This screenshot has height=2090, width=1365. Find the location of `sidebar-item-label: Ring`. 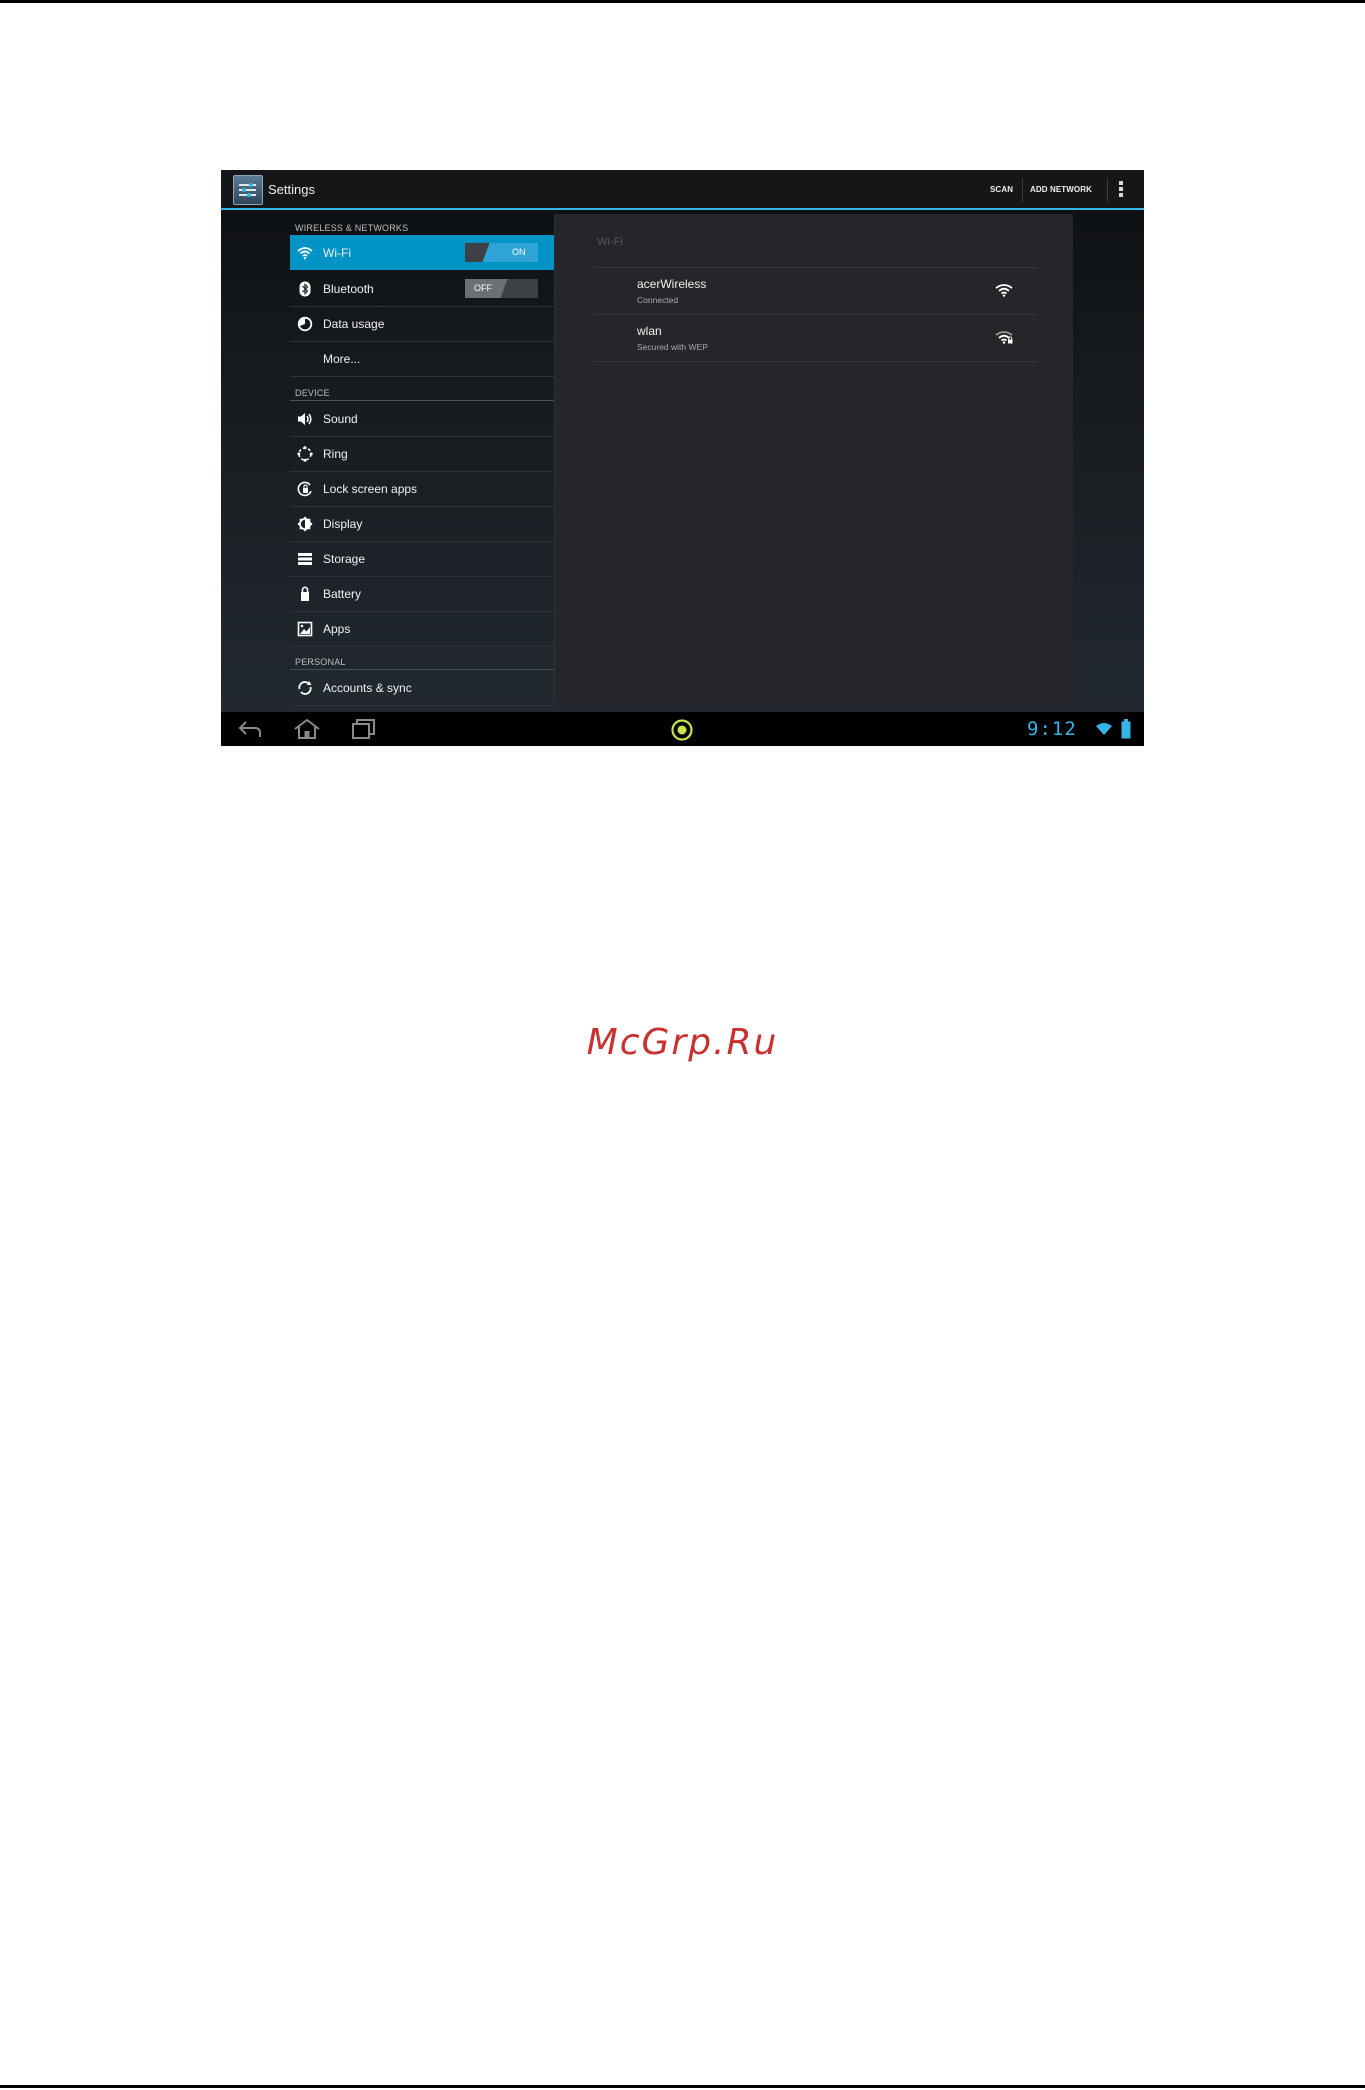

sidebar-item-label: Ring is located at coordinates (335, 454).